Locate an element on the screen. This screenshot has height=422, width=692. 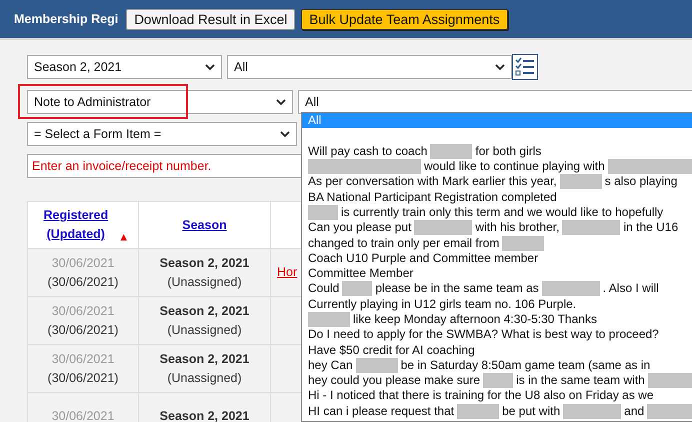
dropdown-option: hey could you please make sure is in the same team with is located at coordinates (497, 380).